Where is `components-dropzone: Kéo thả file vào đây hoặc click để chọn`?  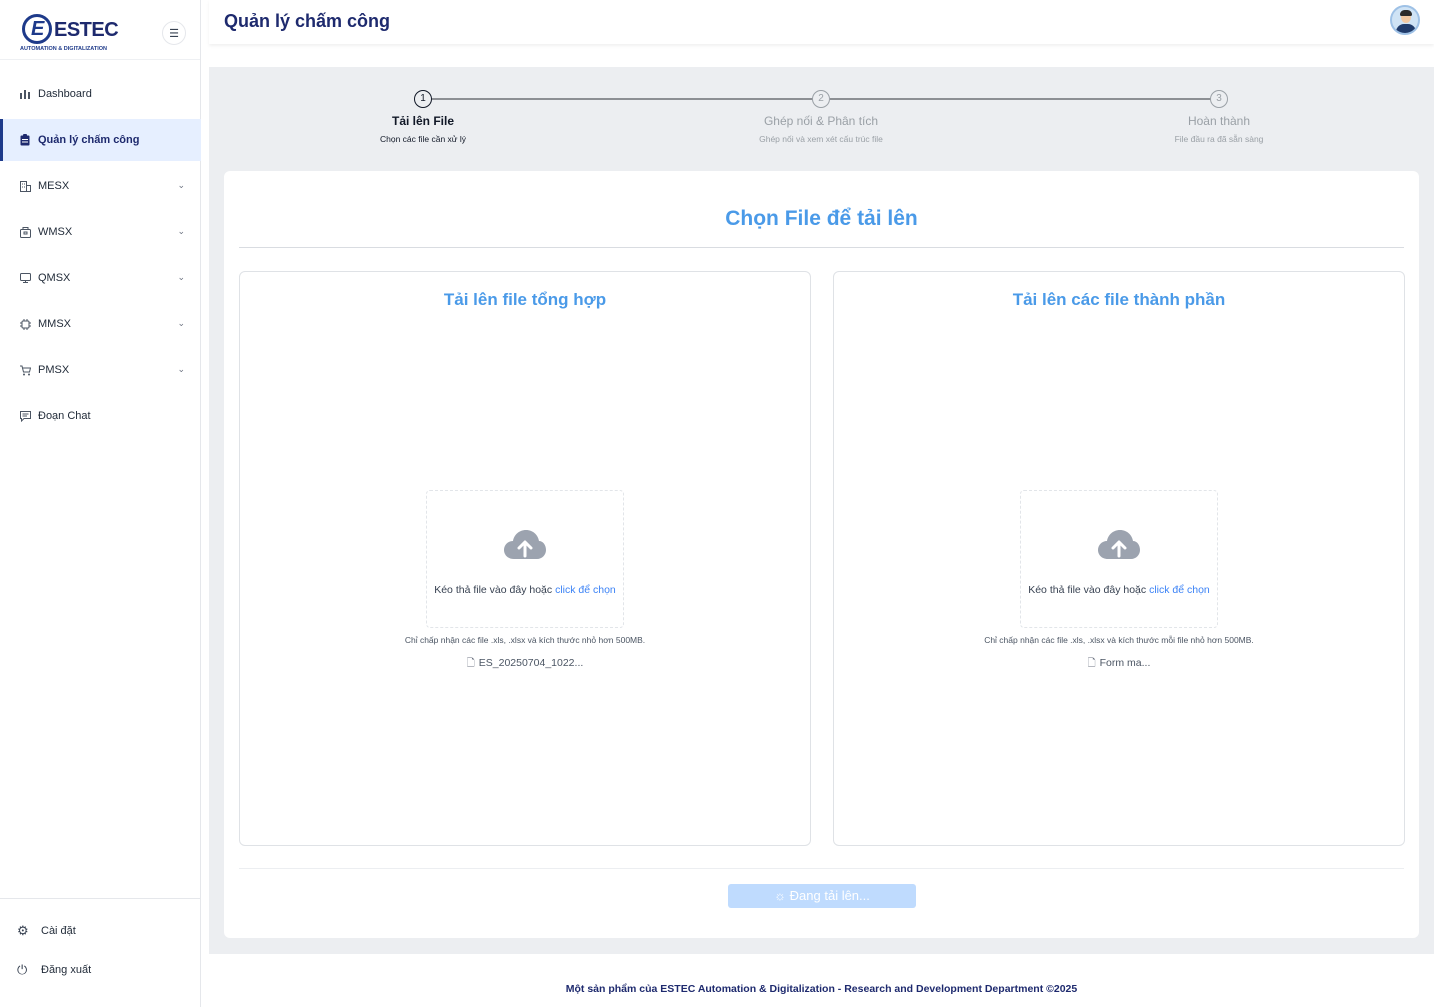 components-dropzone: Kéo thả file vào đây hoặc click để chọn is located at coordinates (1119, 559).